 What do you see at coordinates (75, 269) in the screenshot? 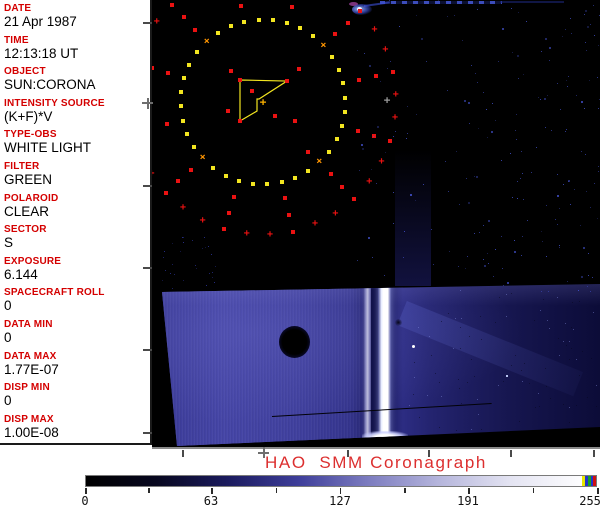
I see `field-exposure: EXPOSURE 6.144` at bounding box center [75, 269].